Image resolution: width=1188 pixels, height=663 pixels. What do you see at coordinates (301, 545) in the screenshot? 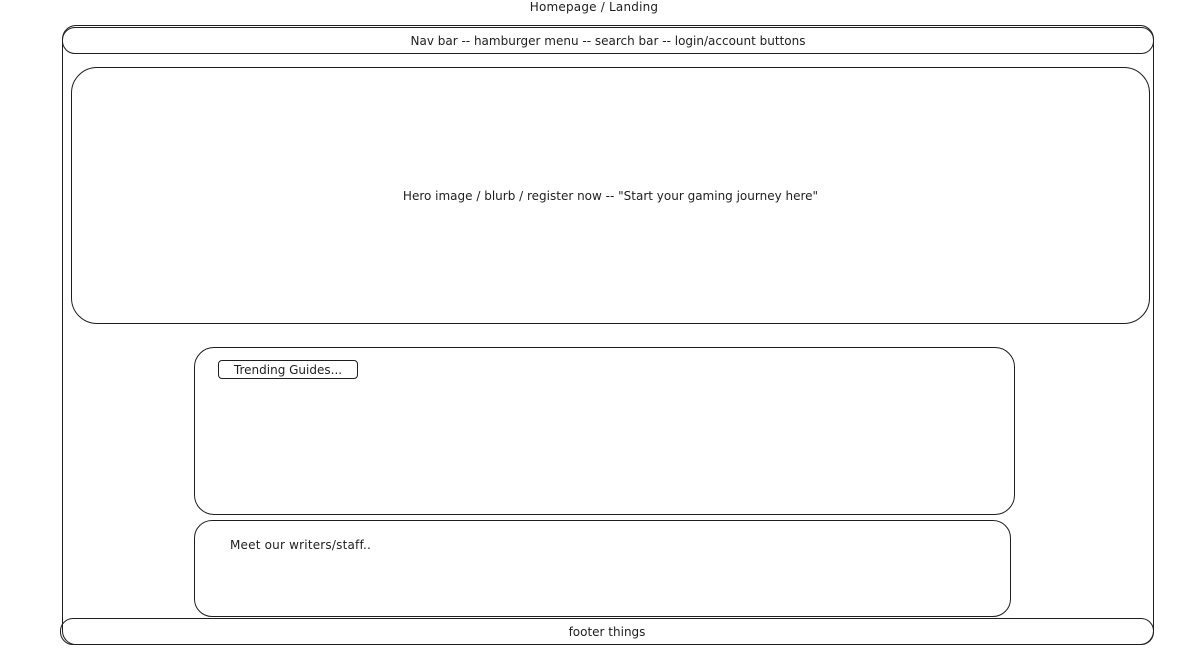
I see `writers-label: Meet our writers/staff..` at bounding box center [301, 545].